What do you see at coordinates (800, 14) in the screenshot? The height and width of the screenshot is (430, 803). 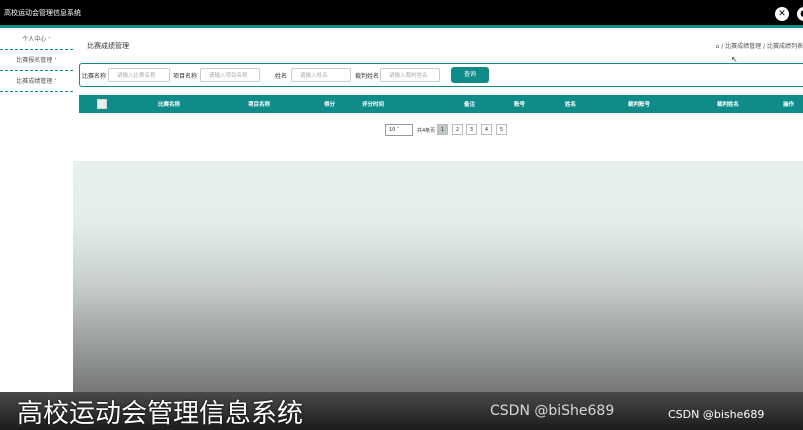 I see `user-icon: ●` at bounding box center [800, 14].